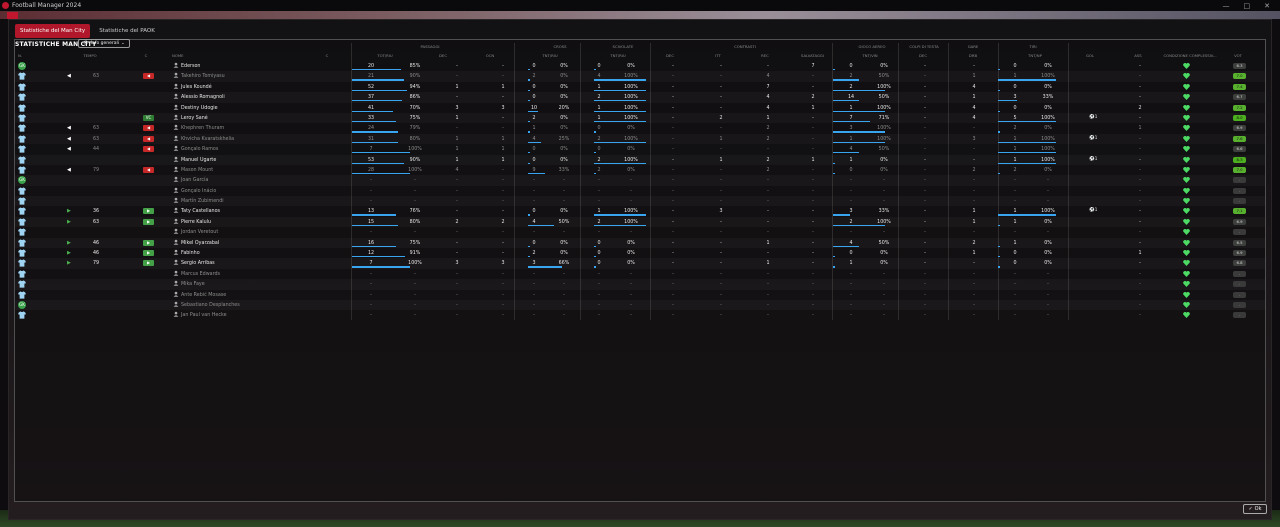  What do you see at coordinates (1140, 212) in the screenshot?
I see `stat-ass: -` at bounding box center [1140, 212].